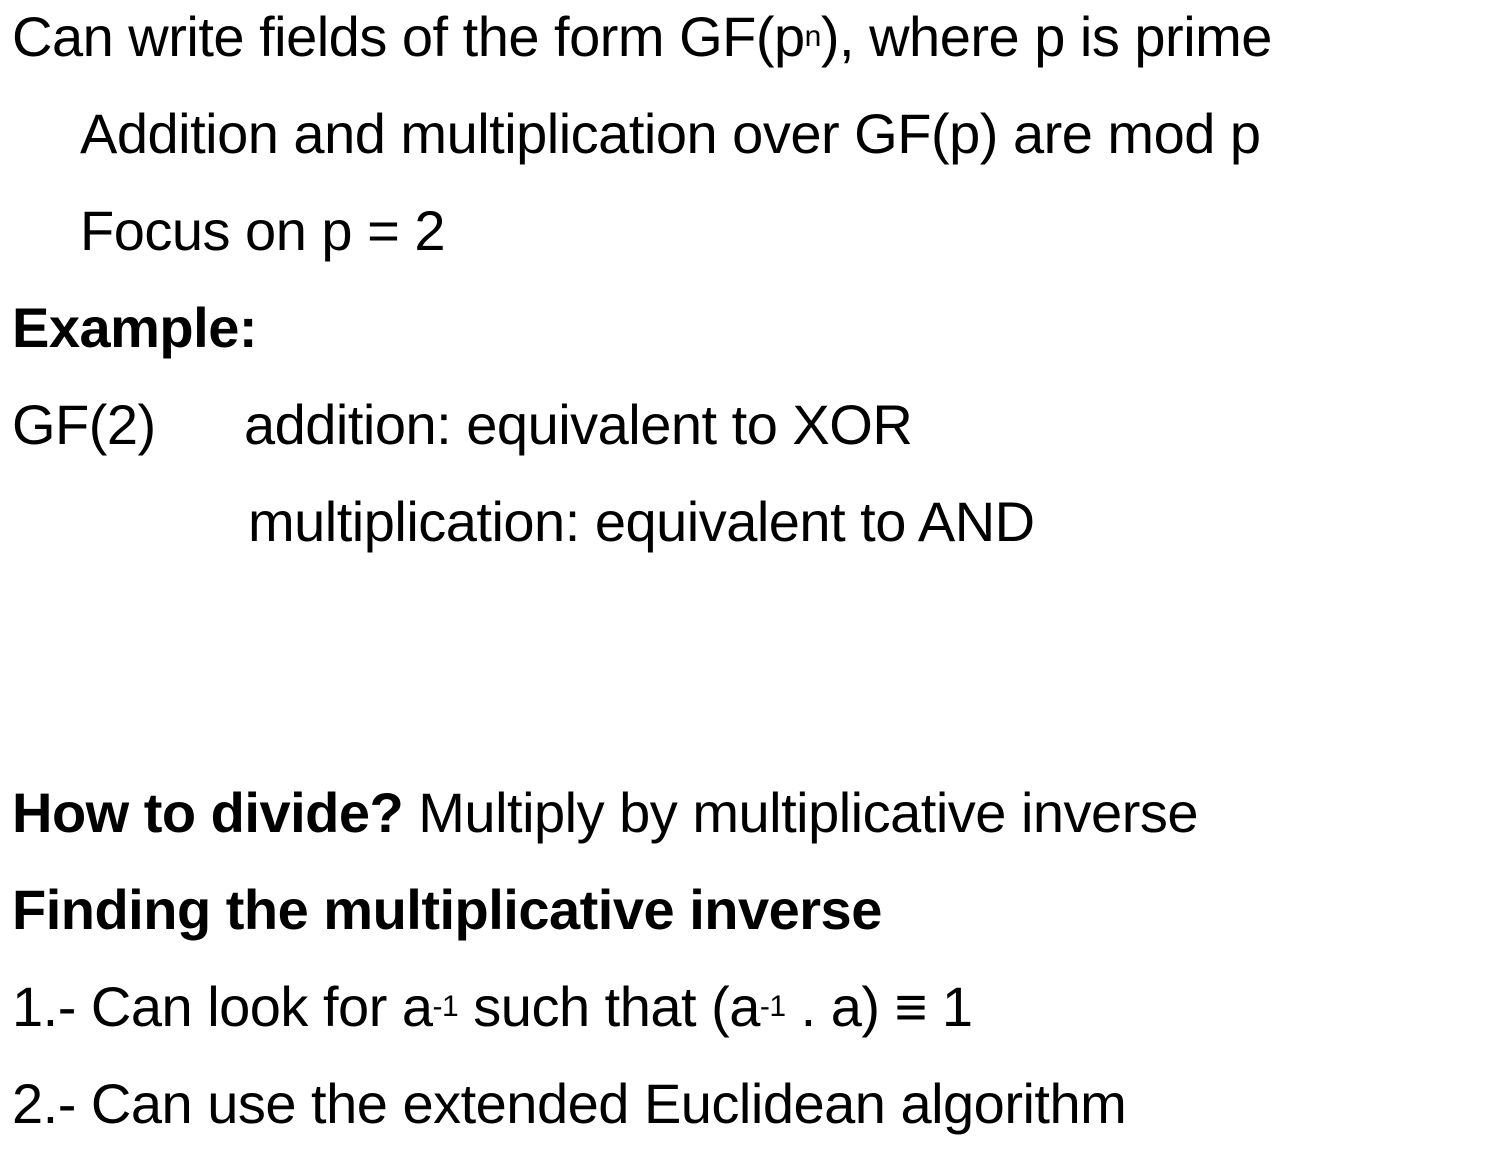 The width and height of the screenshot is (1500, 1152). Describe the element at coordinates (408, 36) in the screenshot. I see `fields-form-text: Can write fields of the form GF(p` at that location.